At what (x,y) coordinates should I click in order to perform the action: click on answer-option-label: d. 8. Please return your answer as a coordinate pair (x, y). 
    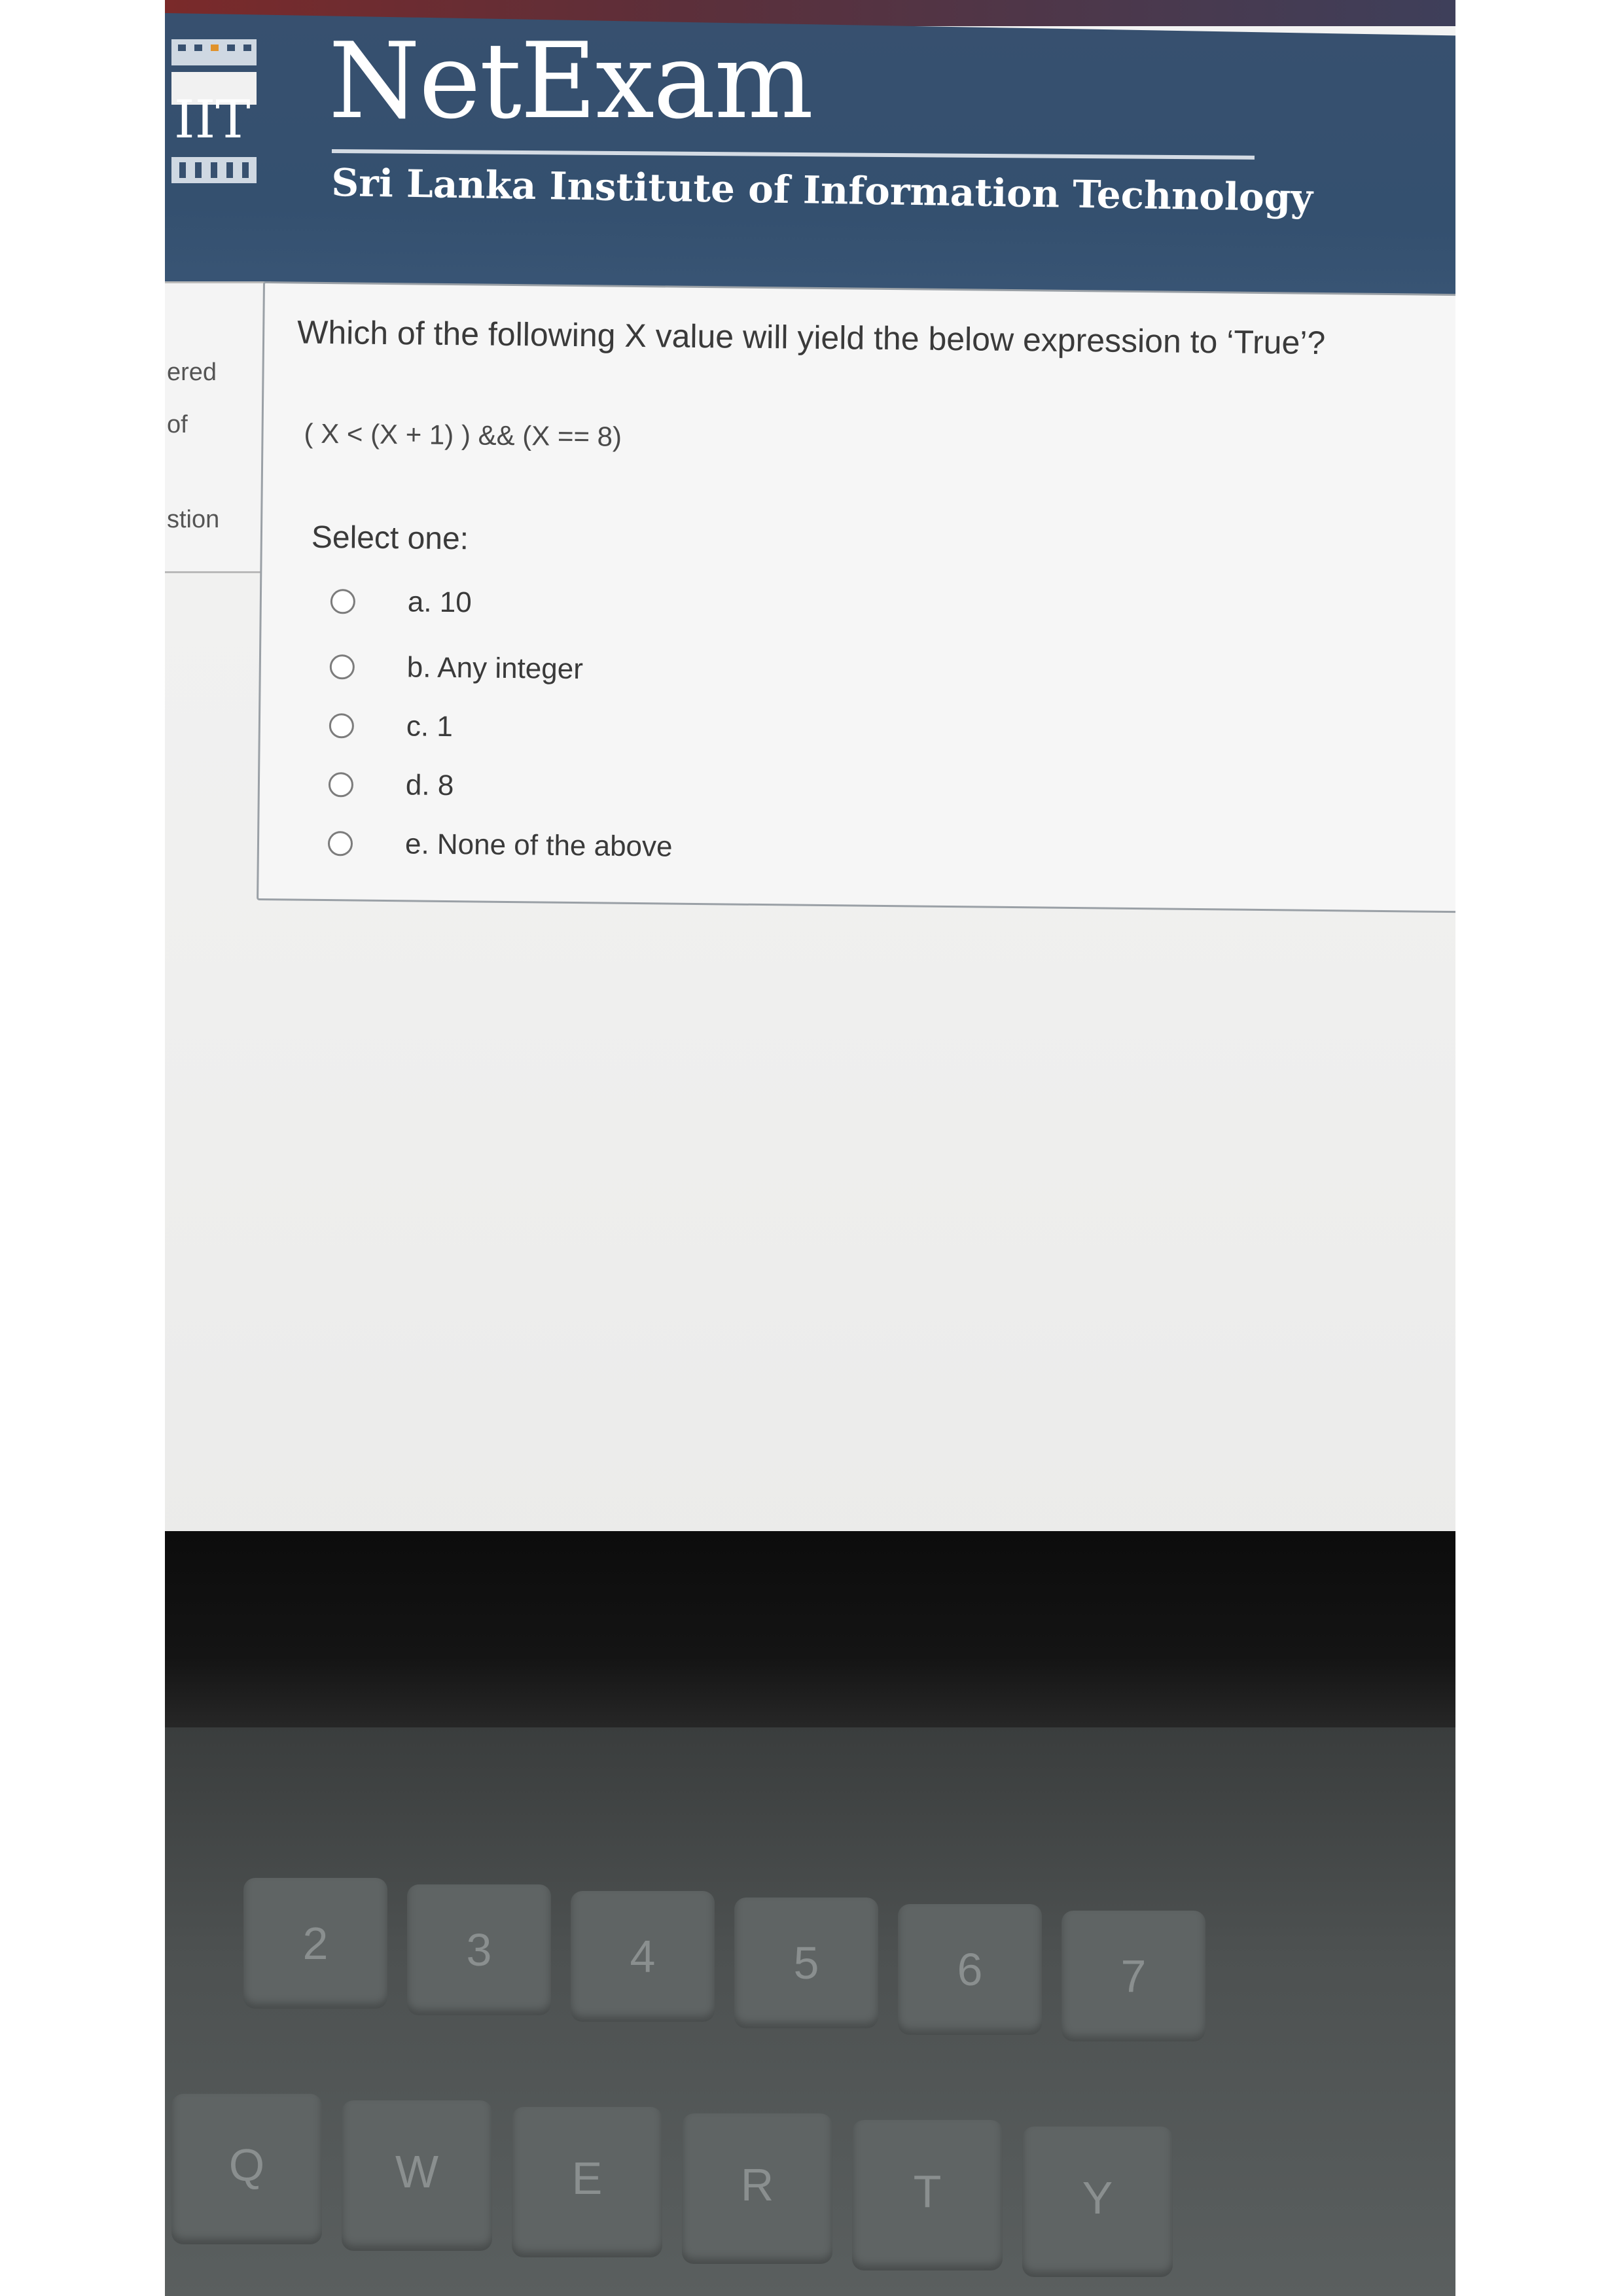
    Looking at the image, I should click on (429, 785).